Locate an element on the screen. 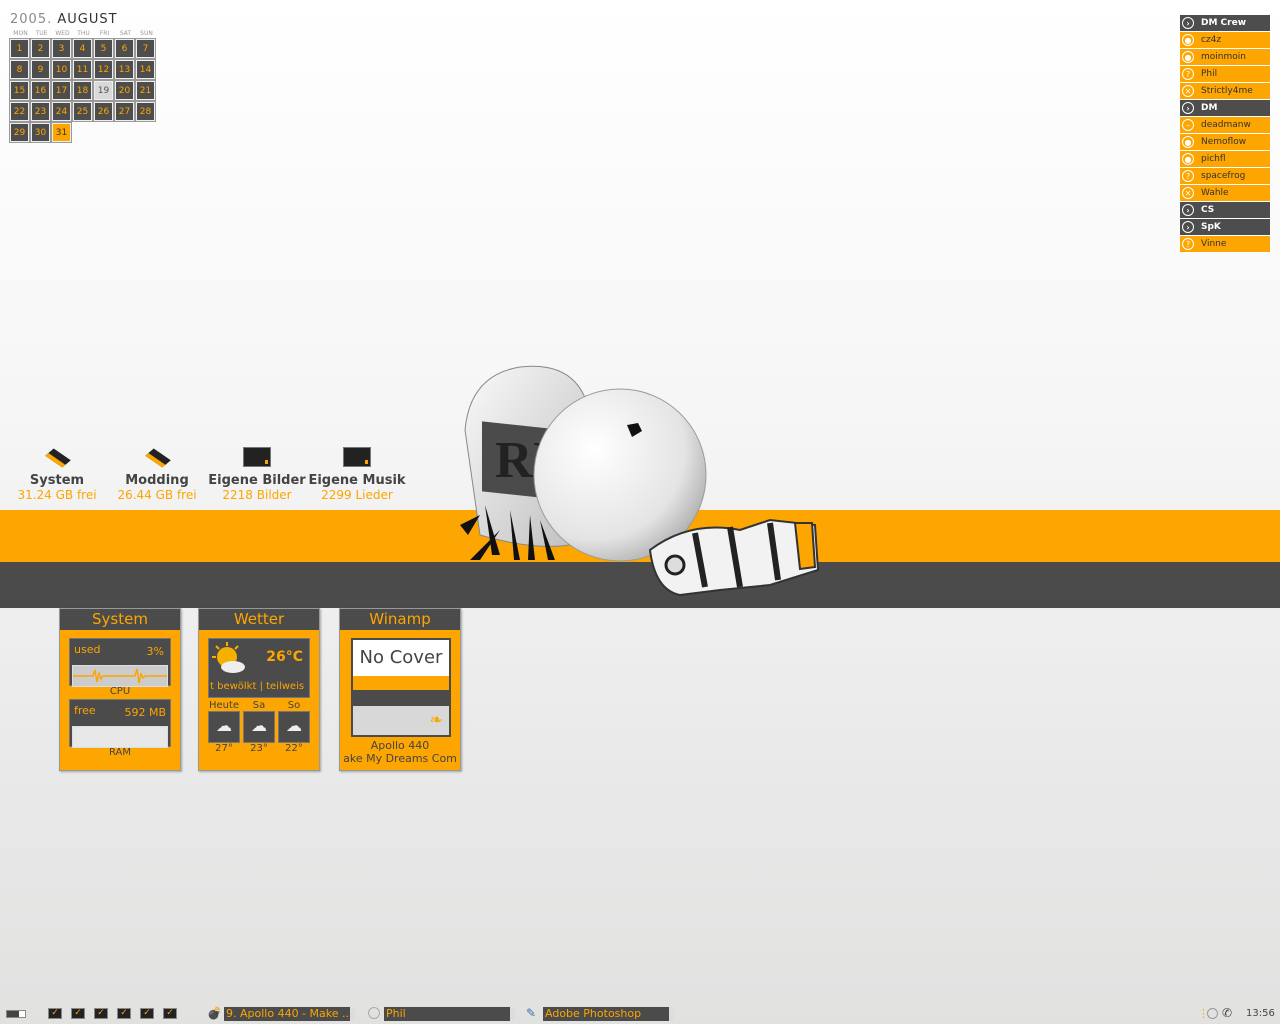 This screenshot has width=1280, height=1024. calendar-day: 11 is located at coordinates (82, 69).